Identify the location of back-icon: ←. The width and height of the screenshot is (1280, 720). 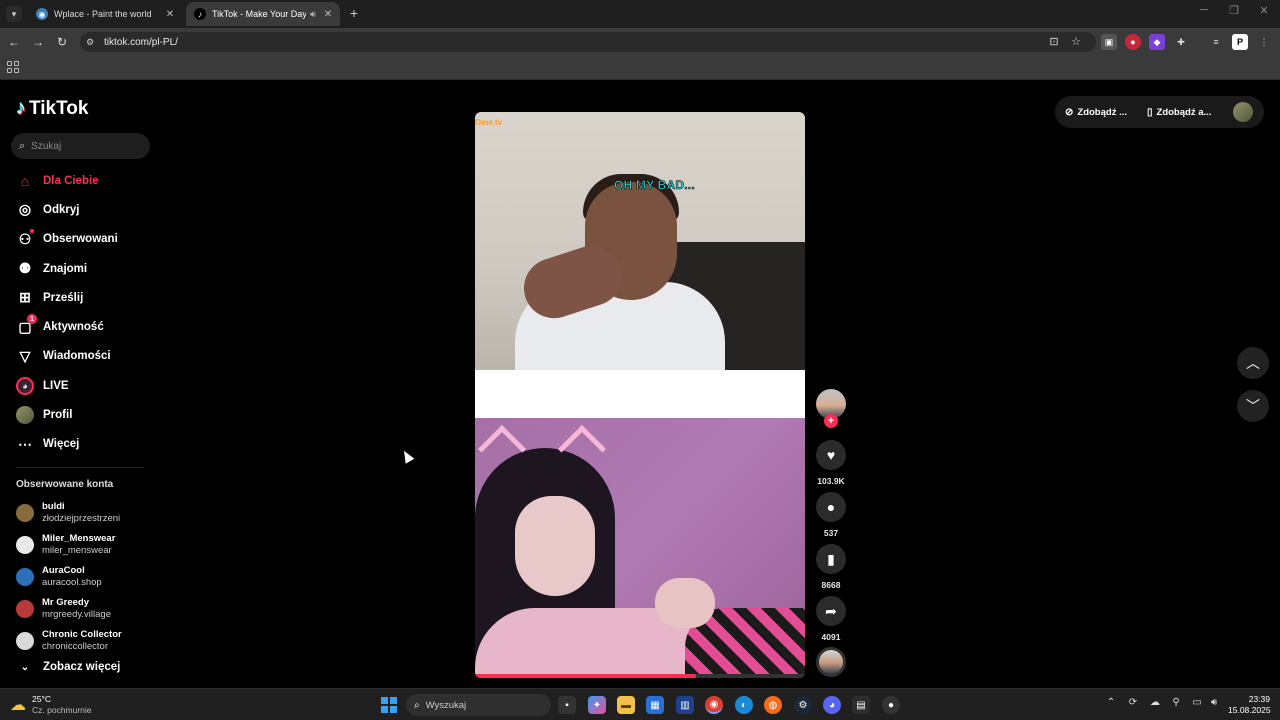
(14, 42).